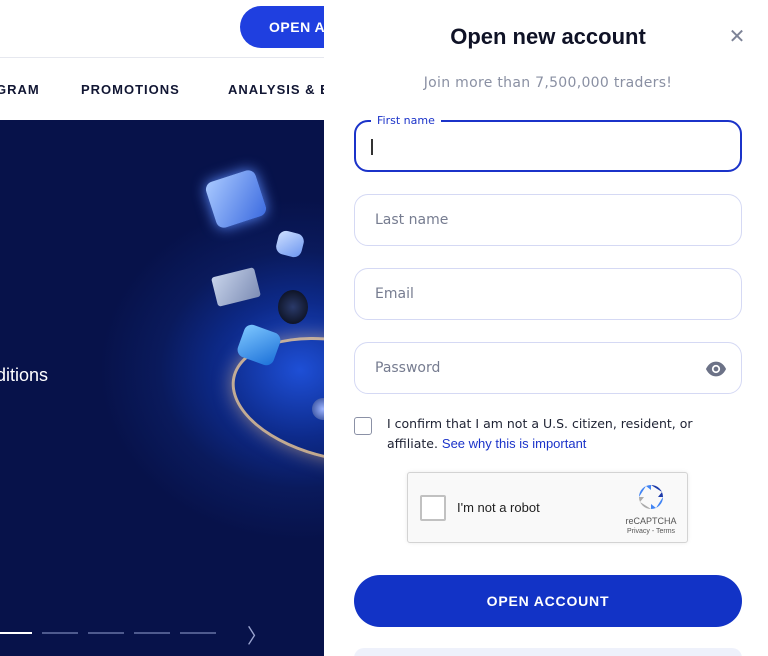 The height and width of the screenshot is (656, 768). What do you see at coordinates (498, 507) in the screenshot?
I see `recaptcha-label: I'm not a robot` at bounding box center [498, 507].